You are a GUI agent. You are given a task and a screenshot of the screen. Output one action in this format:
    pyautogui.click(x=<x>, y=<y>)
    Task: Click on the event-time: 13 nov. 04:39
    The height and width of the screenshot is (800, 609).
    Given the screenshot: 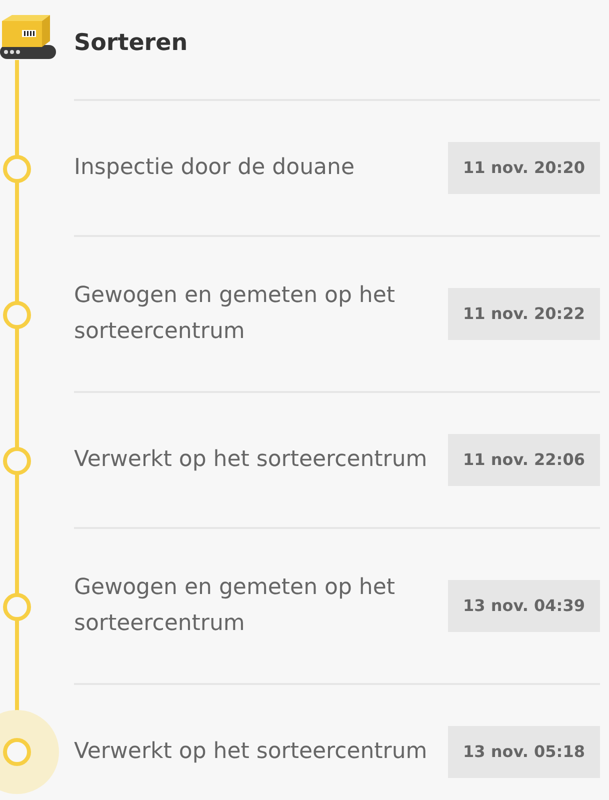 What is the action you would take?
    pyautogui.click(x=524, y=606)
    